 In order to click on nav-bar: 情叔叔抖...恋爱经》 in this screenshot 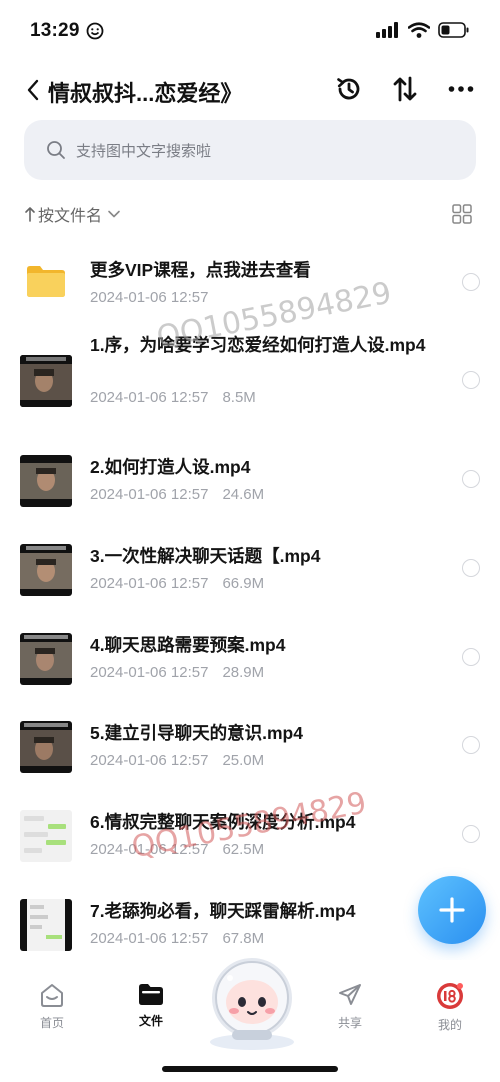, I will do `click(250, 90)`.